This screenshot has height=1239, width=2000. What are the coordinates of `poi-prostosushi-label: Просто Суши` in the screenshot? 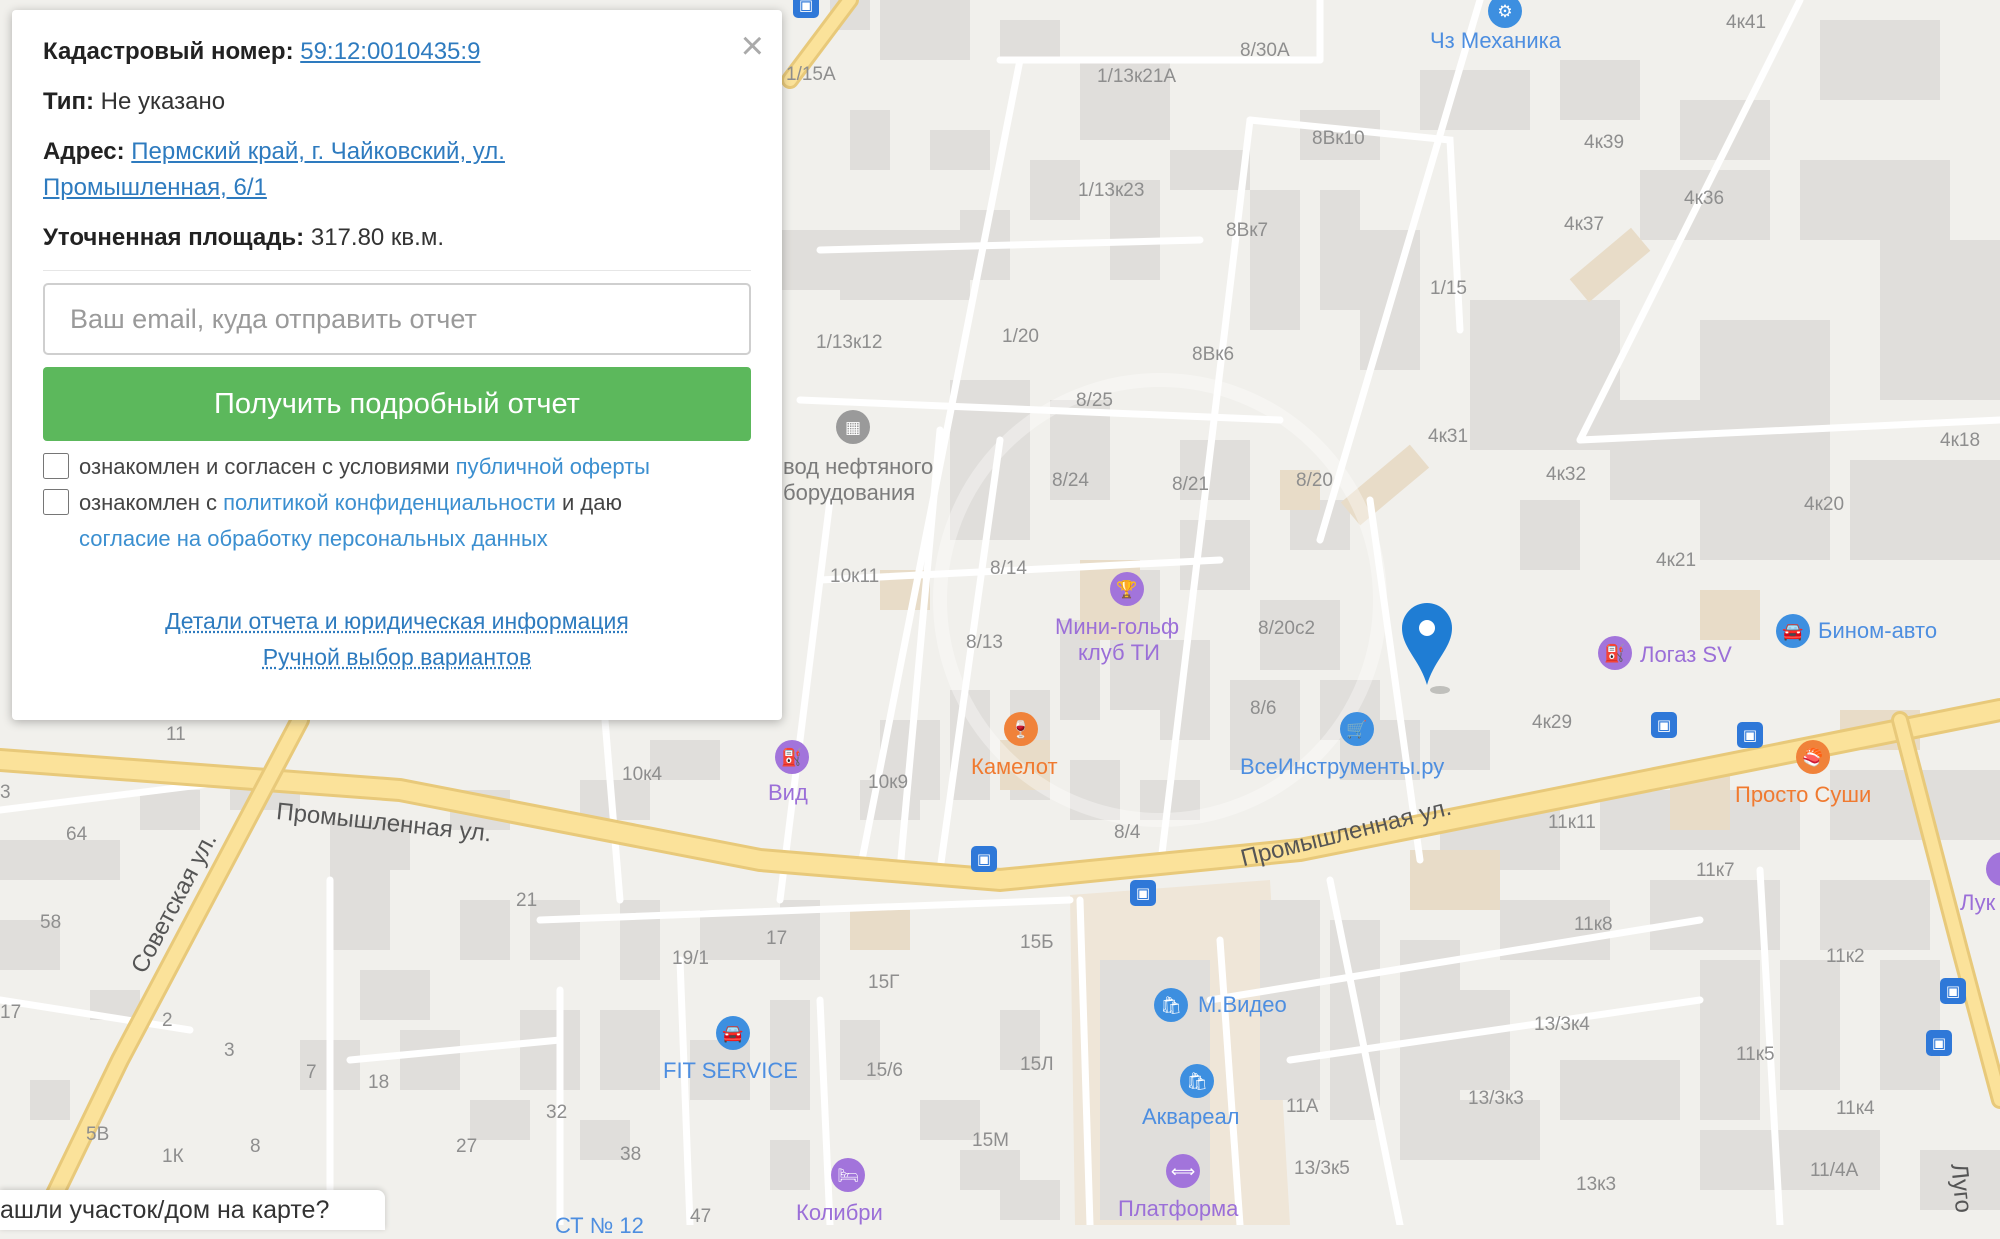 It's located at (1803, 795).